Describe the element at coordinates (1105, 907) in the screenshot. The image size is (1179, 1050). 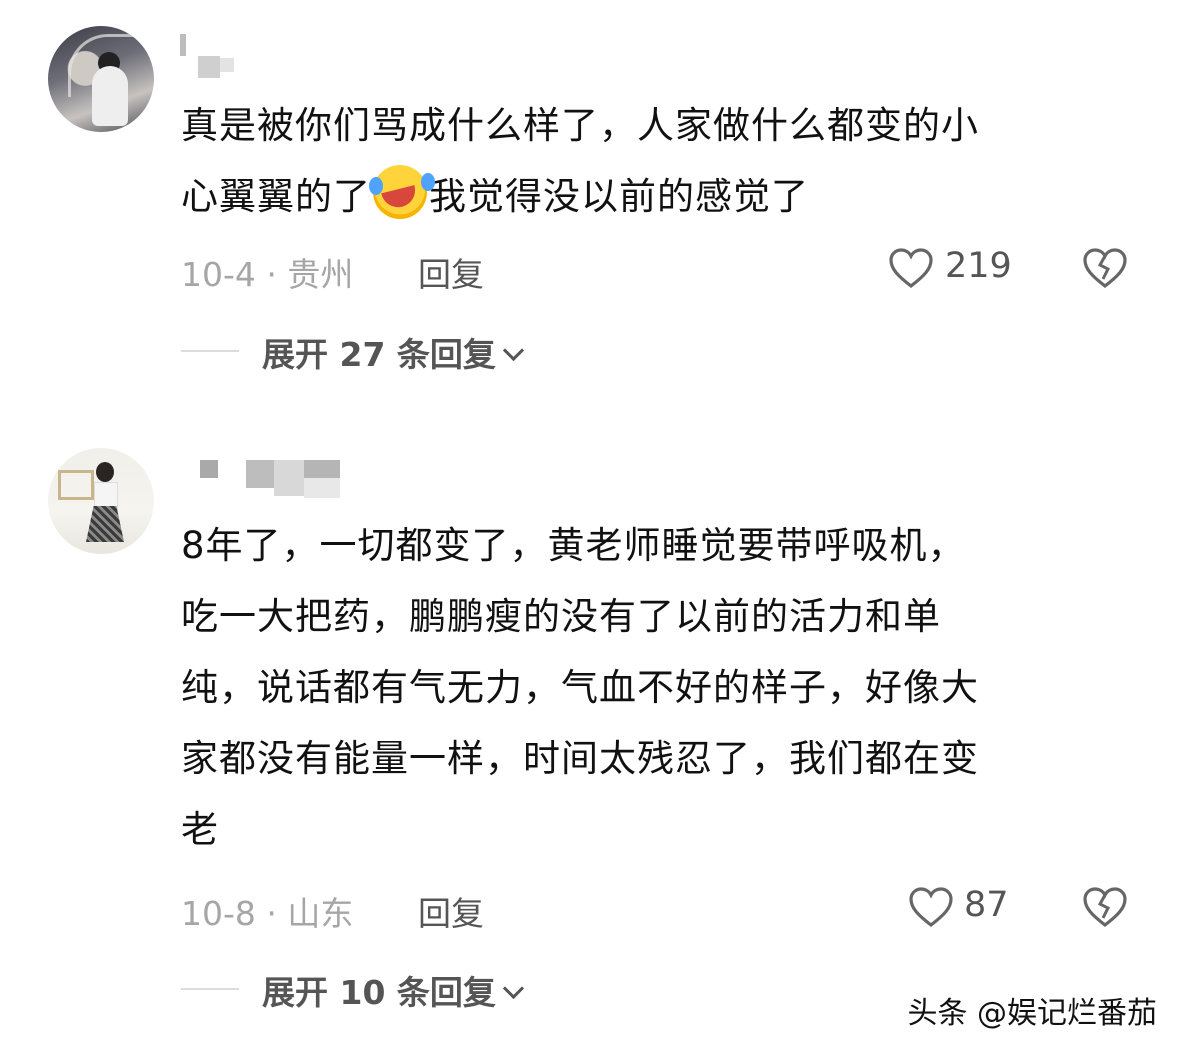
I see `broken-heart-icon` at that location.